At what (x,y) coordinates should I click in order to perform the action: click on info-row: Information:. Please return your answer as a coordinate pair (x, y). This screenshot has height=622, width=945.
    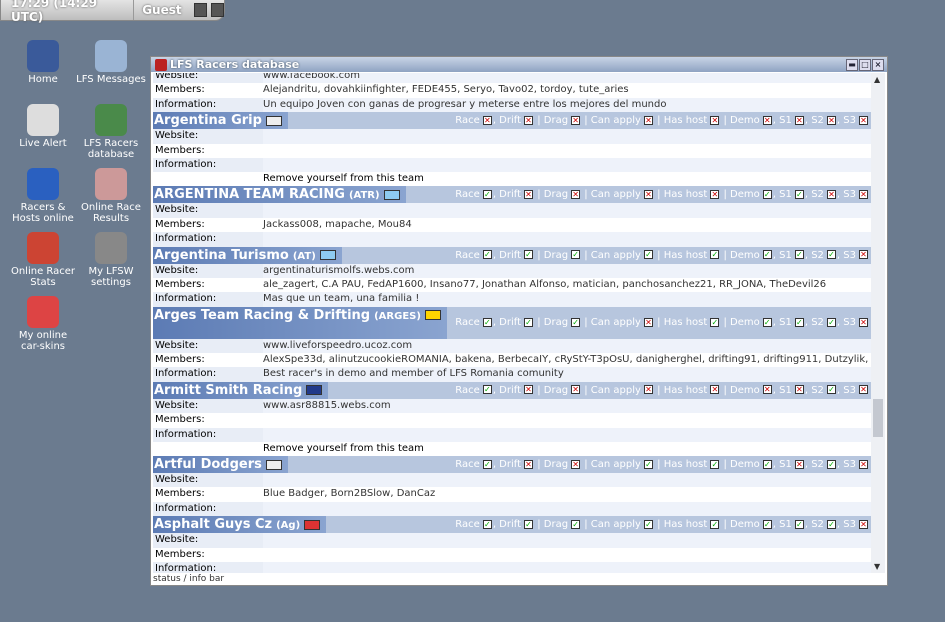
    Looking at the image, I should click on (512, 567).